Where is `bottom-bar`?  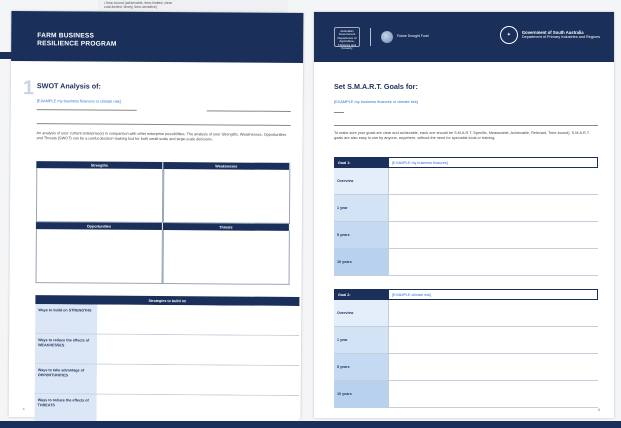
bottom-bar is located at coordinates (310, 424).